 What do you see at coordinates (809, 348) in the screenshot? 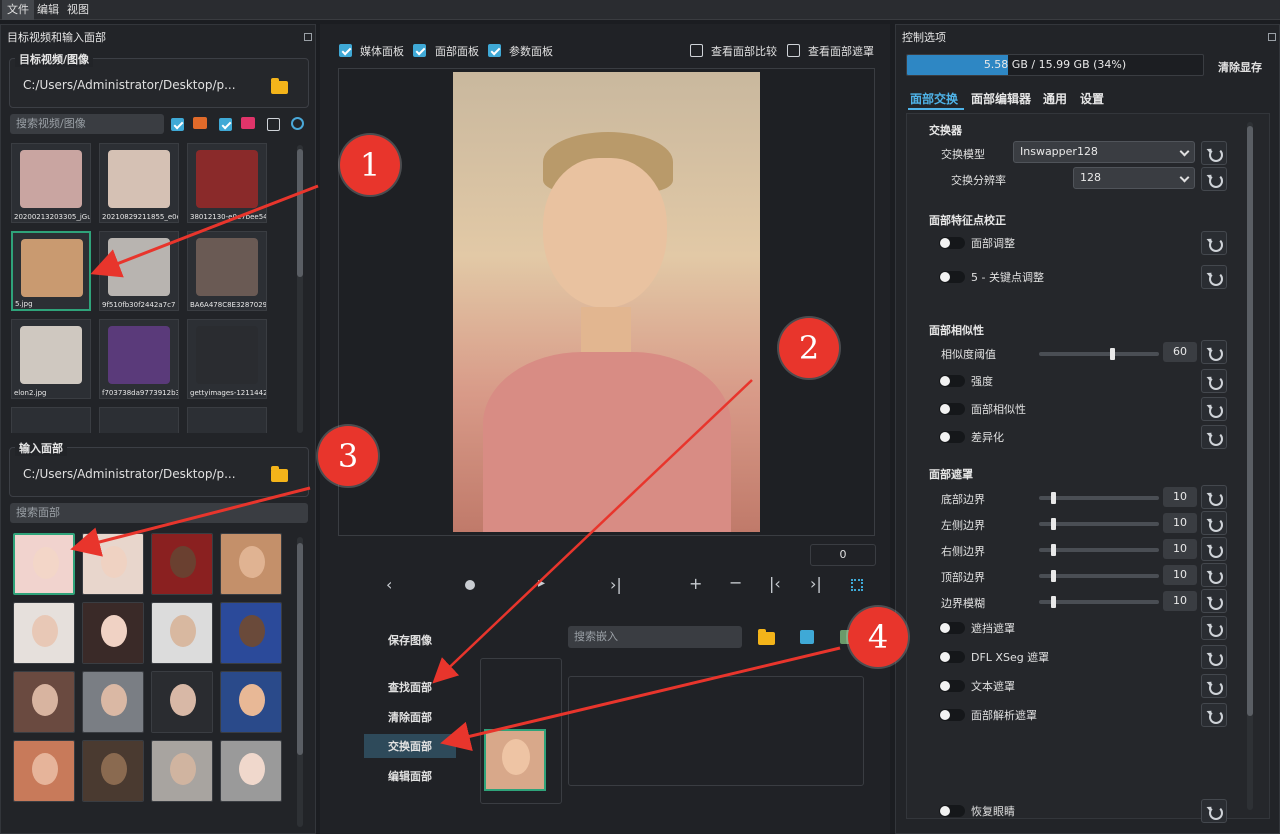
I see `annotation-badge-2: 2` at bounding box center [809, 348].